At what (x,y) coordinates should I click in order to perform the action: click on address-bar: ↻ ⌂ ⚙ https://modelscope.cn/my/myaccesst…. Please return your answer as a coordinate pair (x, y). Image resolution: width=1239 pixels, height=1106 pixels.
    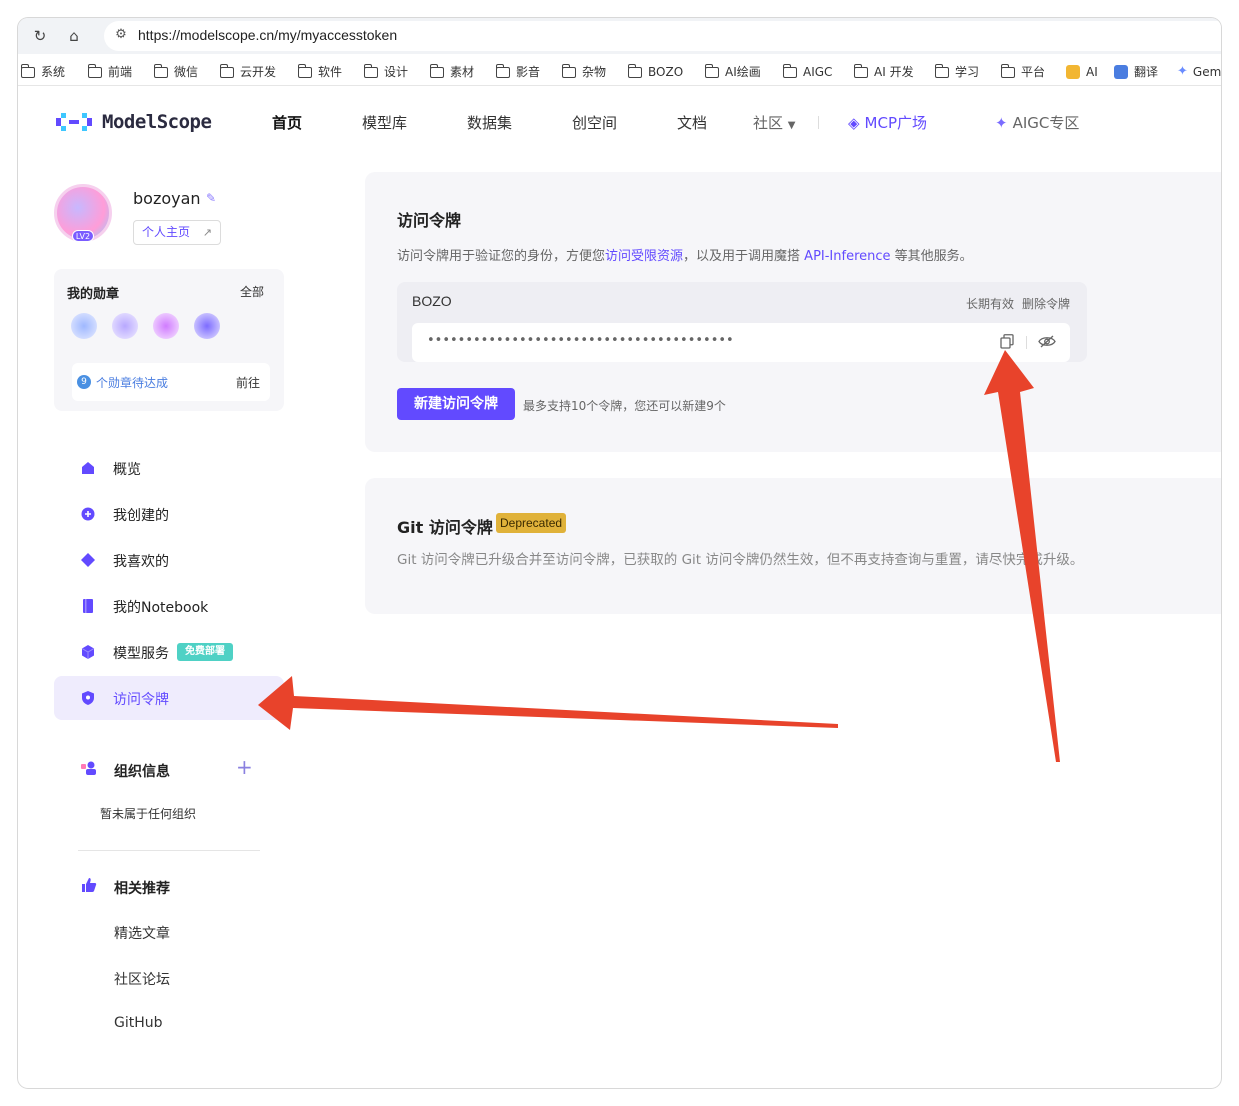
    Looking at the image, I should click on (619, 36).